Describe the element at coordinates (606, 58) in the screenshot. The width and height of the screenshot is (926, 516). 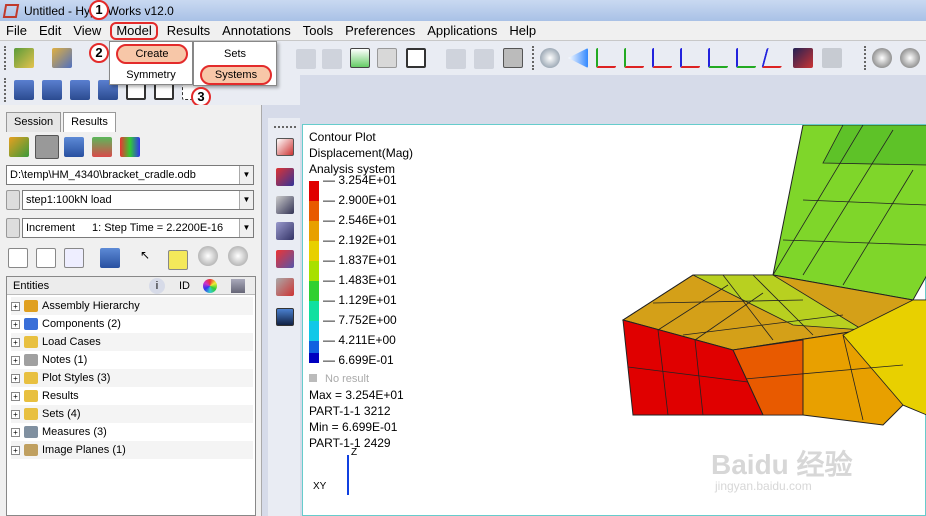
I see `view-xy-top-icon` at that location.